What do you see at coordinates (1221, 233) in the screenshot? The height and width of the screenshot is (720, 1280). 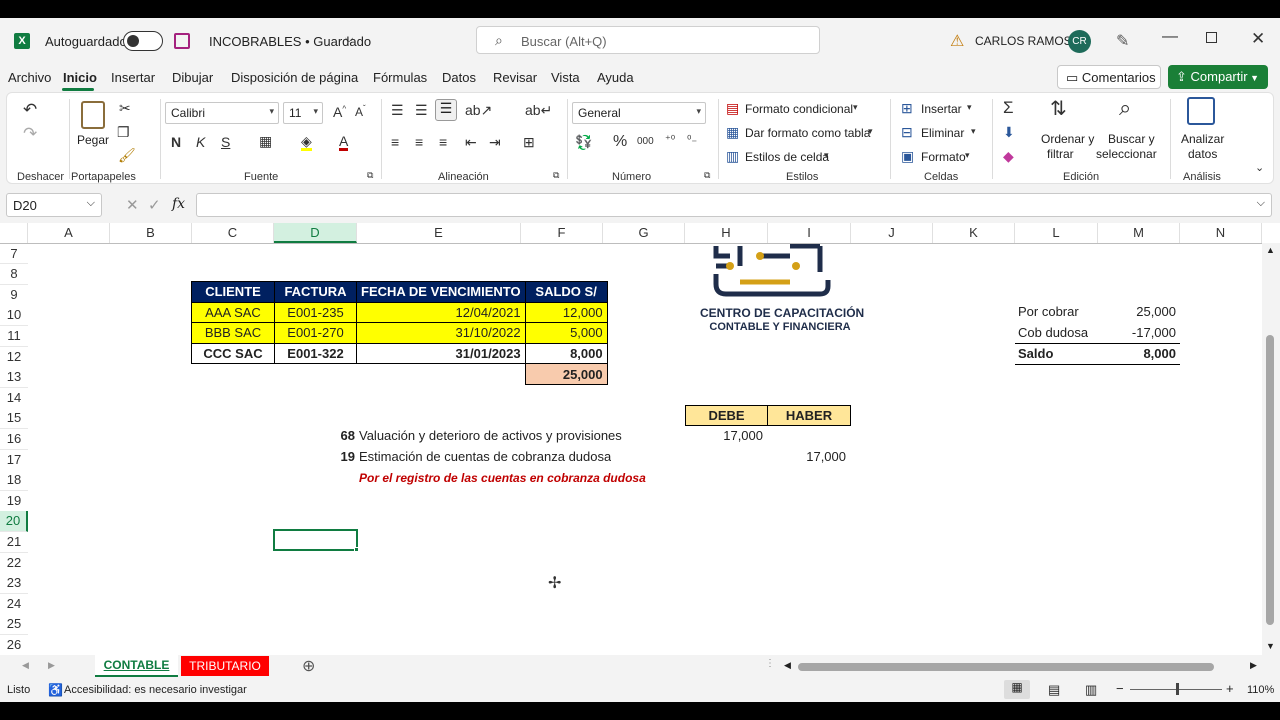 I see `column-header: N` at bounding box center [1221, 233].